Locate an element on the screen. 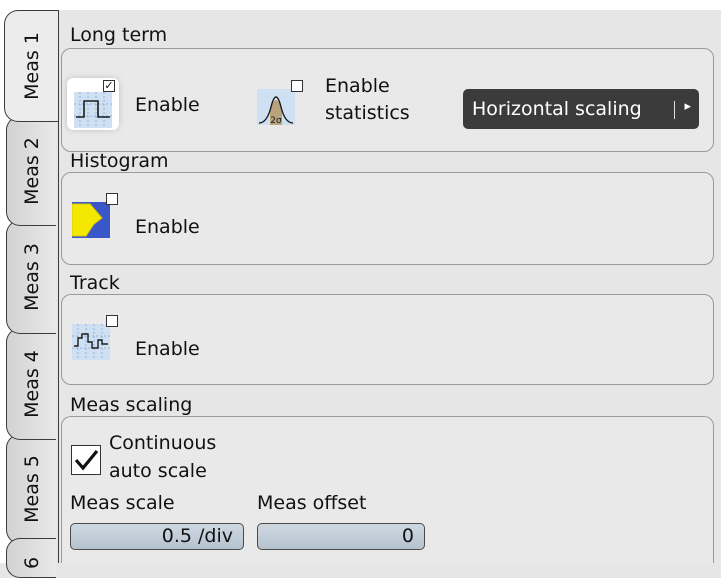 The image size is (721, 578). tab-meas-4: Meas 4 is located at coordinates (31, 384).